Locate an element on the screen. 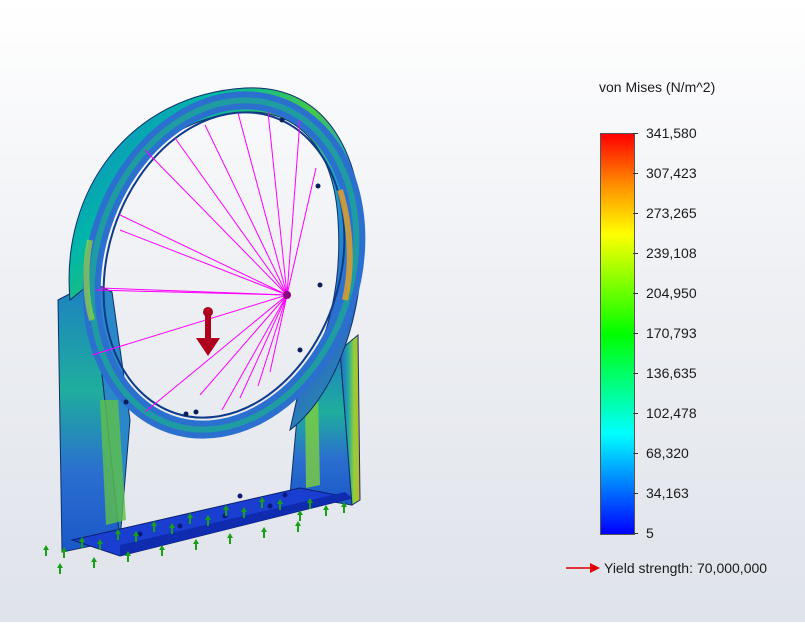 This screenshot has height=627, width=805. colorbar-tick-label: 5 is located at coordinates (650, 533).